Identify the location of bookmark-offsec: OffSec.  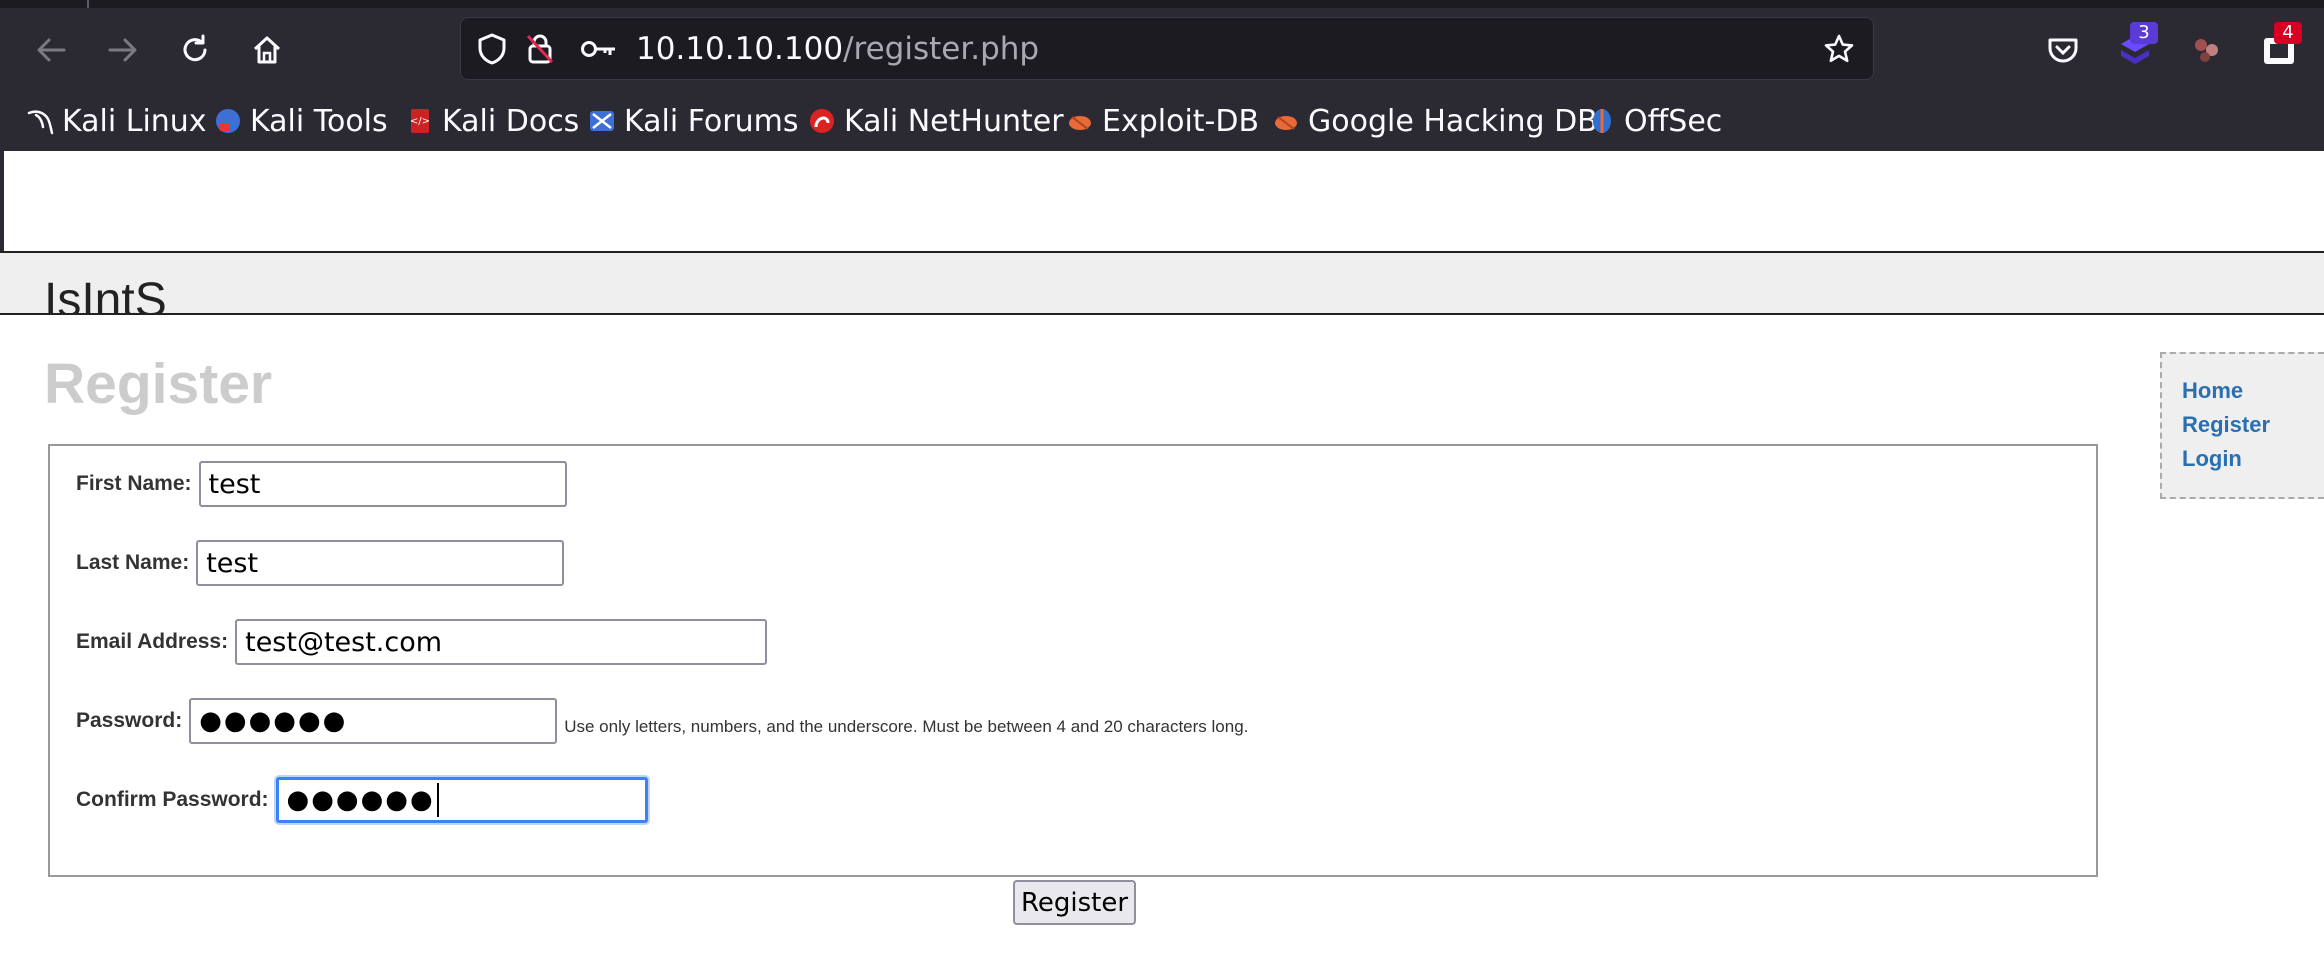
(1655, 121).